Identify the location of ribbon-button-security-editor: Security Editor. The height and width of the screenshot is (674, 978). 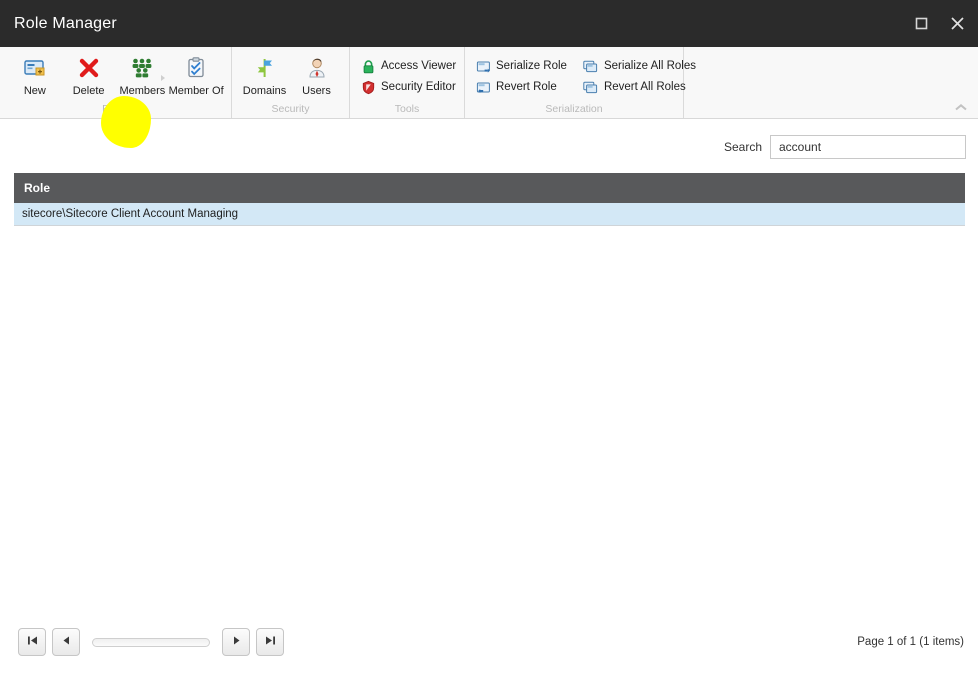
(410, 87).